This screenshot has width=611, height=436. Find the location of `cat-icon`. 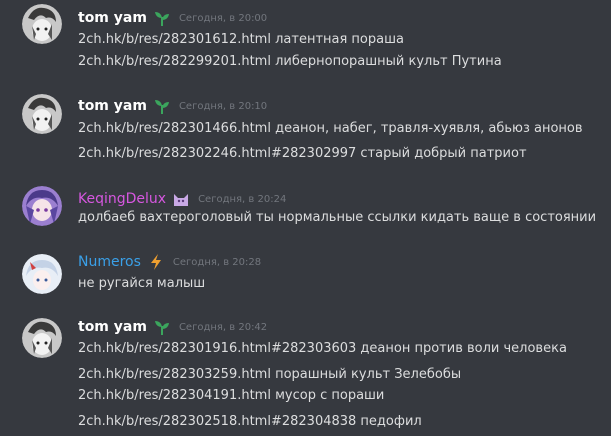

cat-icon is located at coordinates (181, 199).